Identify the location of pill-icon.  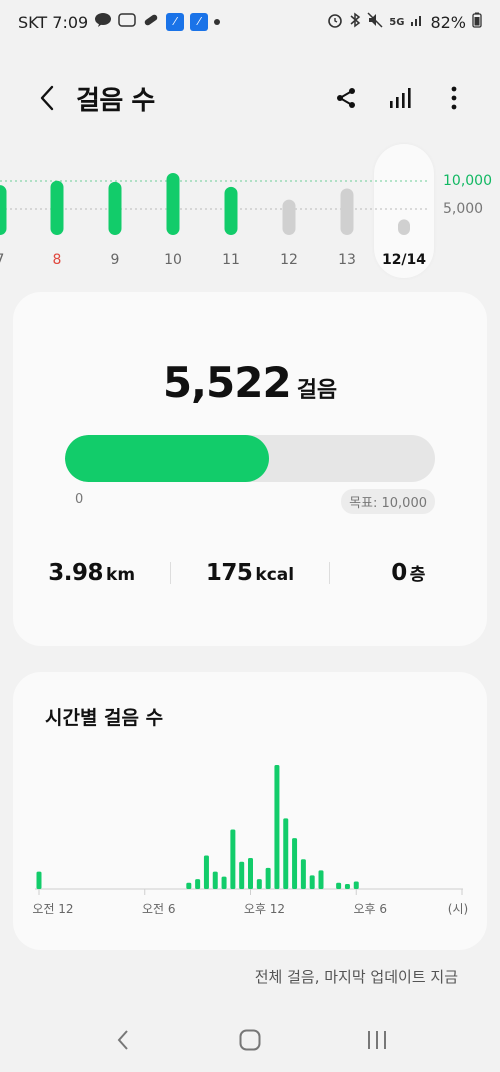
(151, 22).